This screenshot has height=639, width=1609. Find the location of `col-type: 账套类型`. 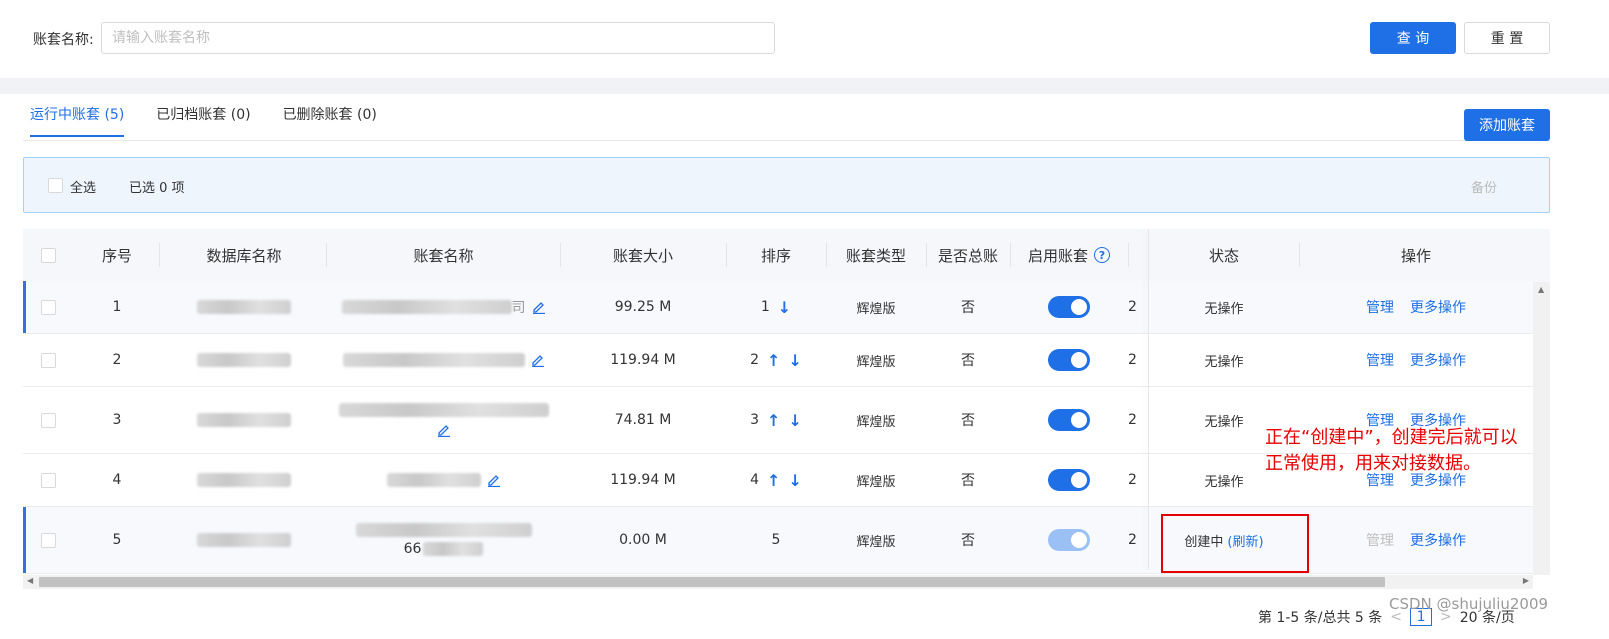

col-type: 账套类型 is located at coordinates (875, 255).